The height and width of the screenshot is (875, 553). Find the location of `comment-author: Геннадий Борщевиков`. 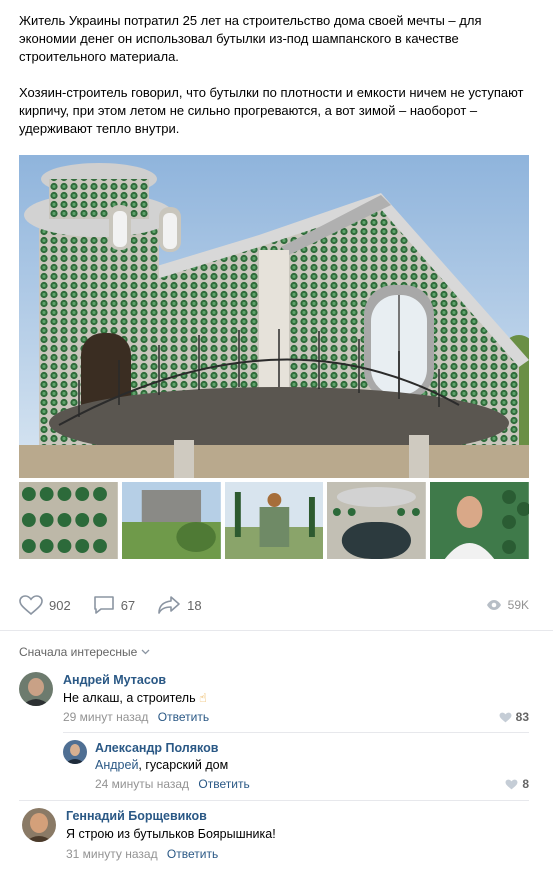

comment-author: Геннадий Борщевиков is located at coordinates (136, 816).